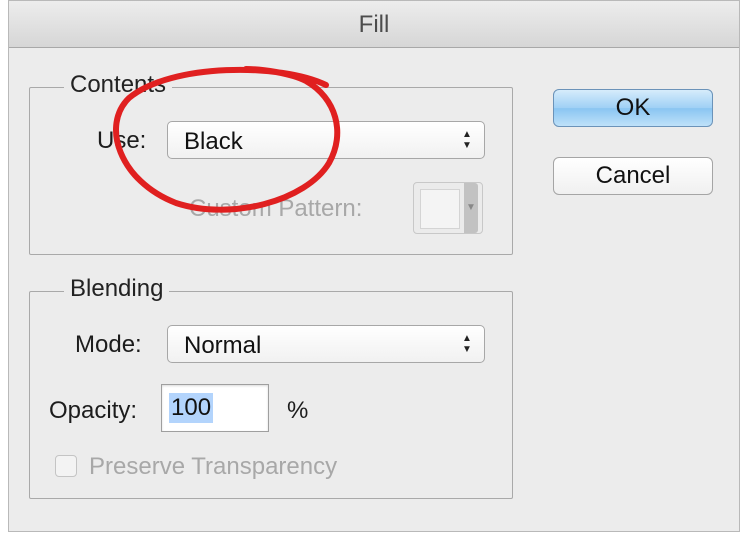 This screenshot has width=742, height=539. Describe the element at coordinates (118, 85) in the screenshot. I see `contents-legend: Contents` at that location.